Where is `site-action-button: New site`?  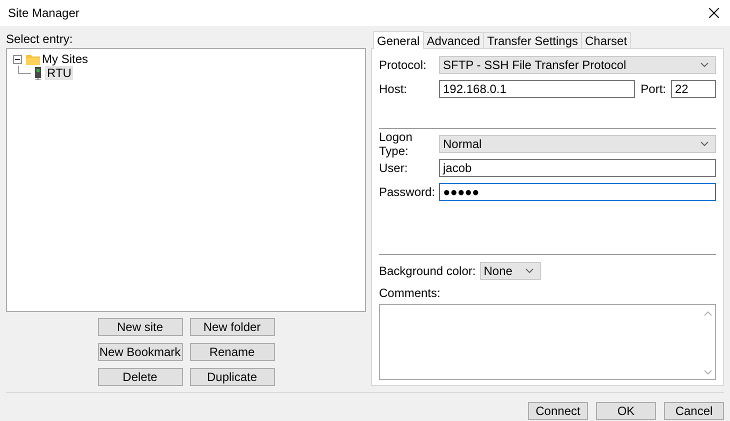
site-action-button: New site is located at coordinates (140, 327).